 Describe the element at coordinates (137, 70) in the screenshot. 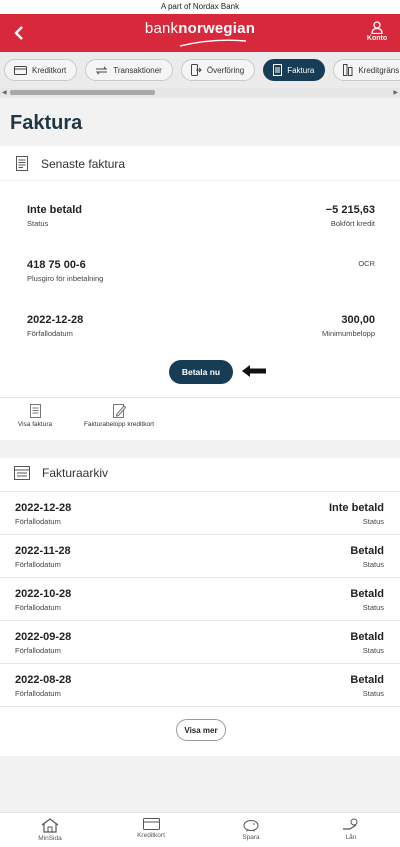

I see `tab-label: Transaktioner` at that location.